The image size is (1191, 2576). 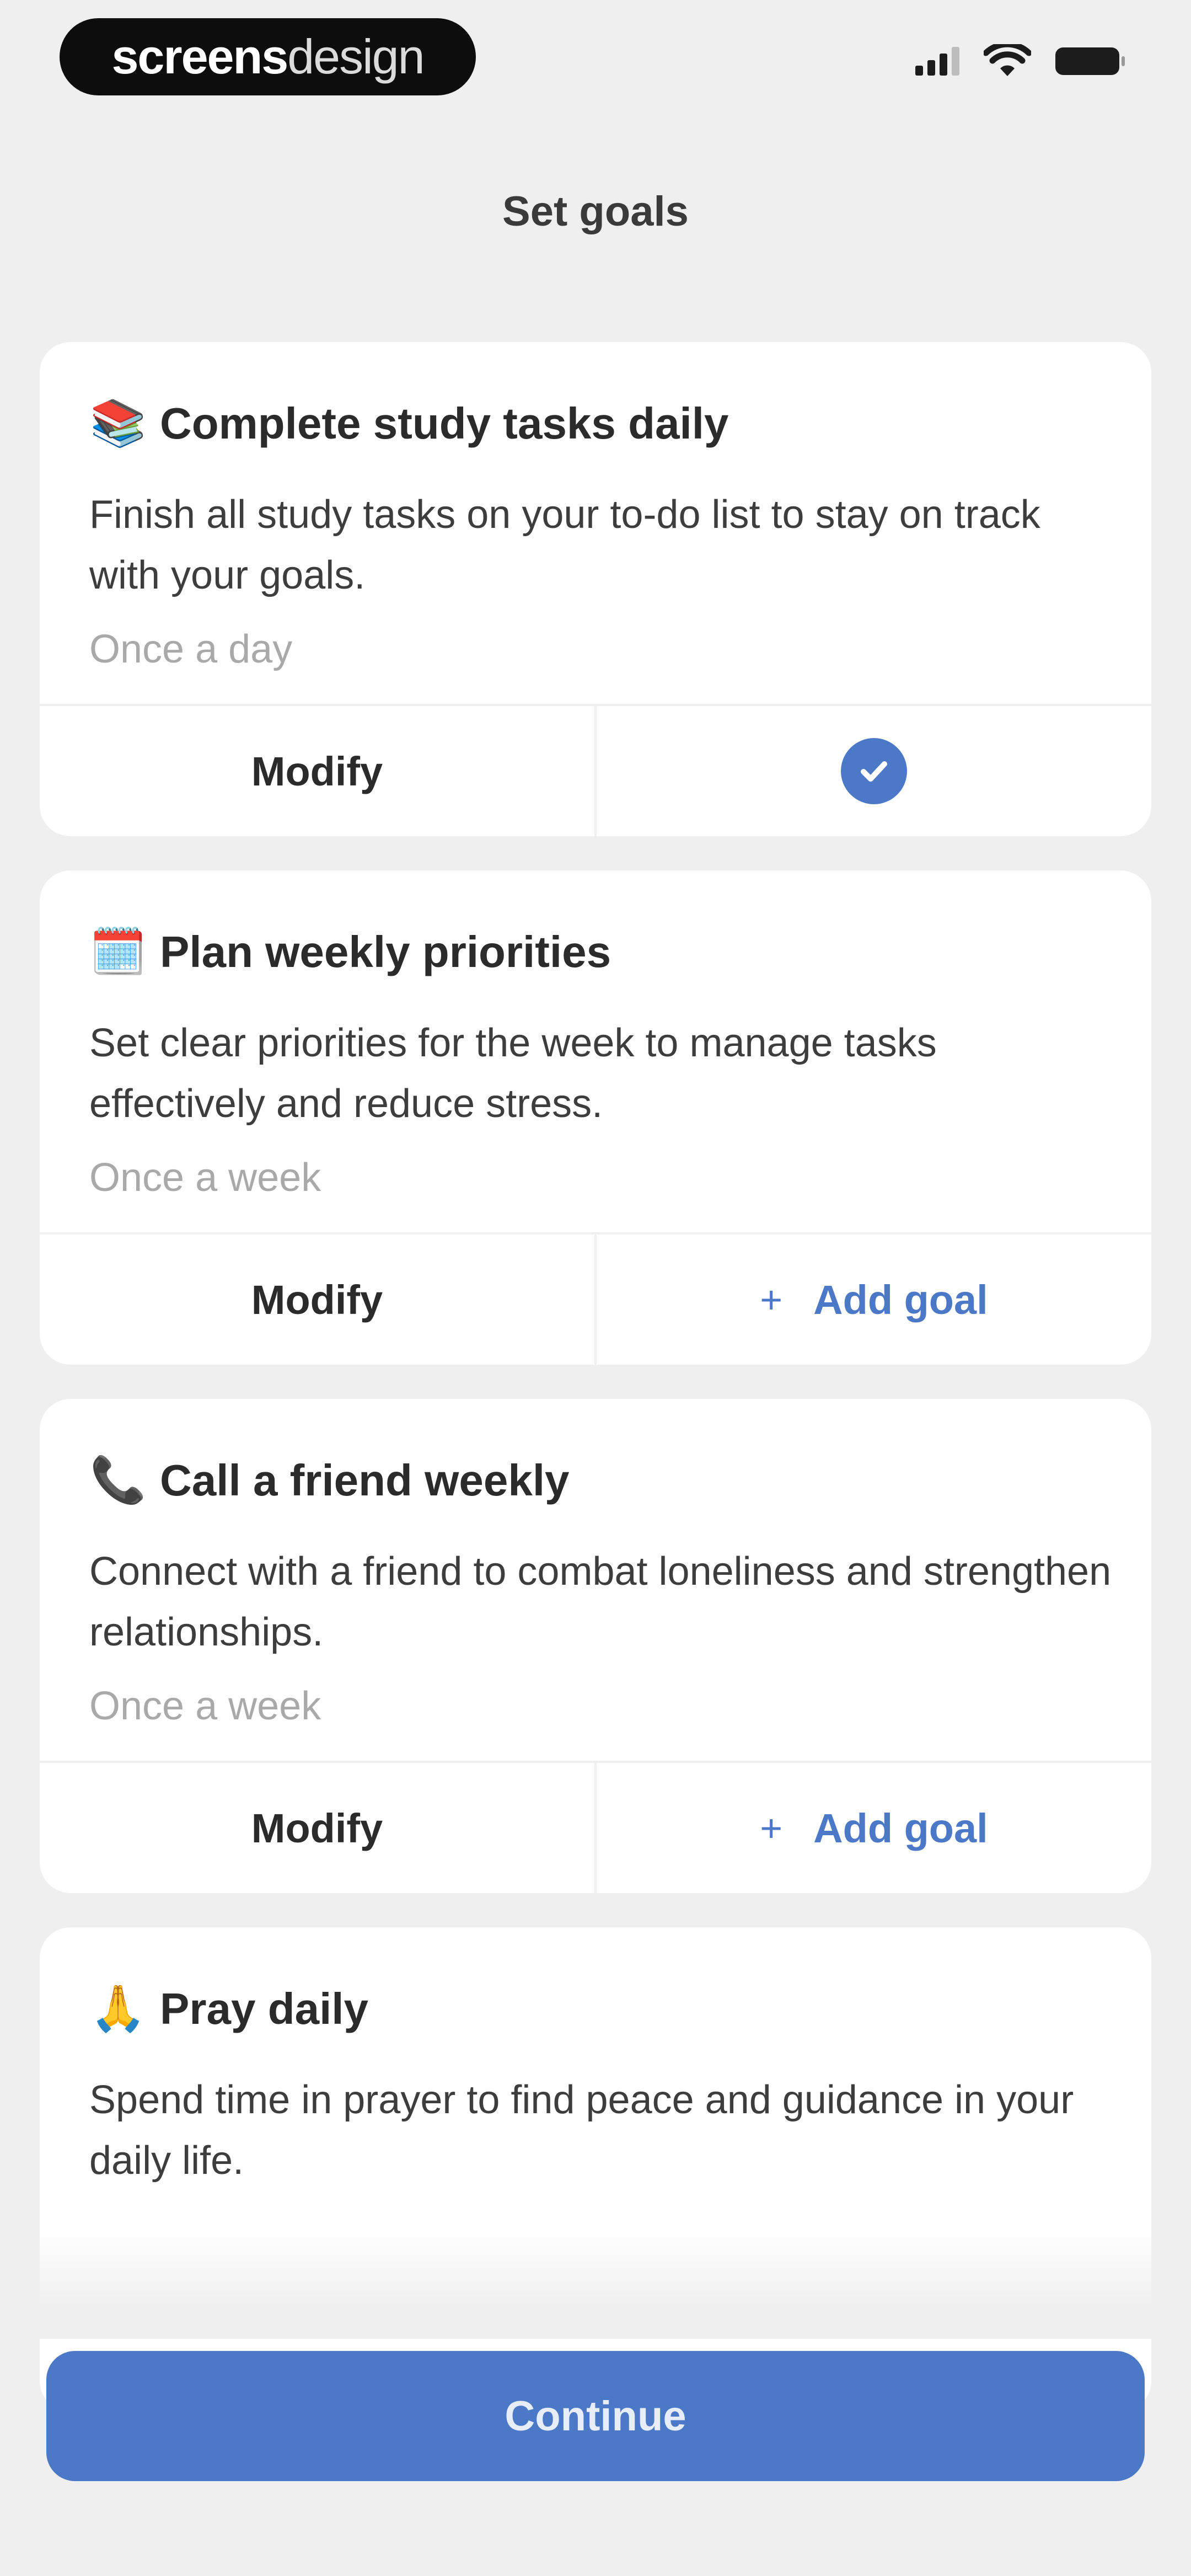 I want to click on goal-frequency: Once a day, so click(x=191, y=649).